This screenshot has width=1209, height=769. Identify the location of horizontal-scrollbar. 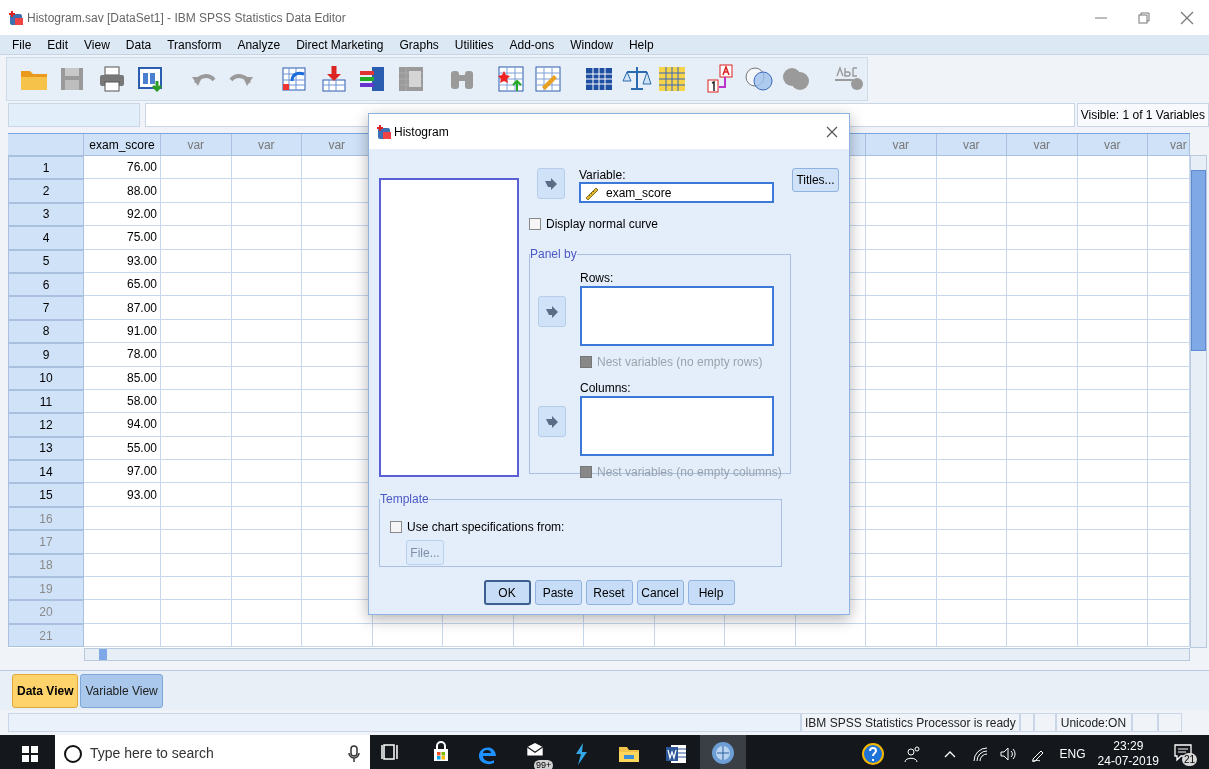
(637, 654).